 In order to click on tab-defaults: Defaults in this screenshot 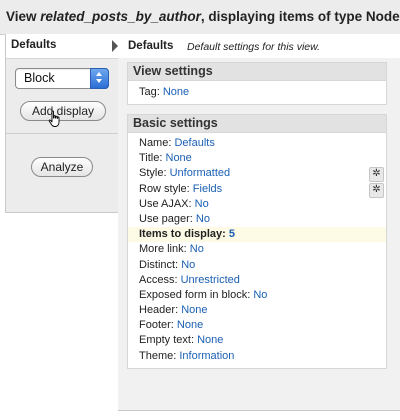, I will do `click(62, 46)`.